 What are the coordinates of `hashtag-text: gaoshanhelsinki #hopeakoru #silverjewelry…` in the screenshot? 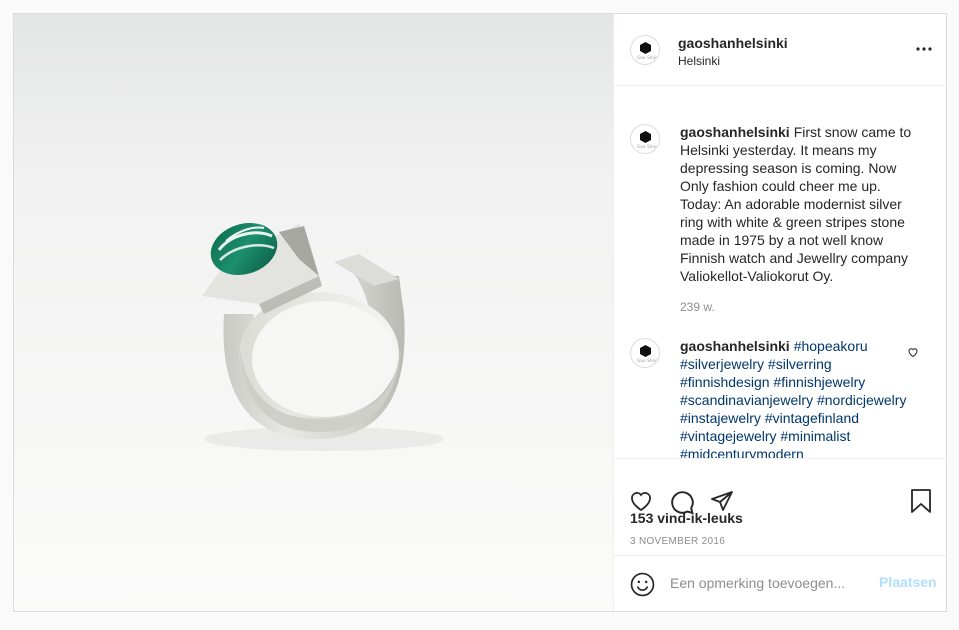 It's located at (796, 397).